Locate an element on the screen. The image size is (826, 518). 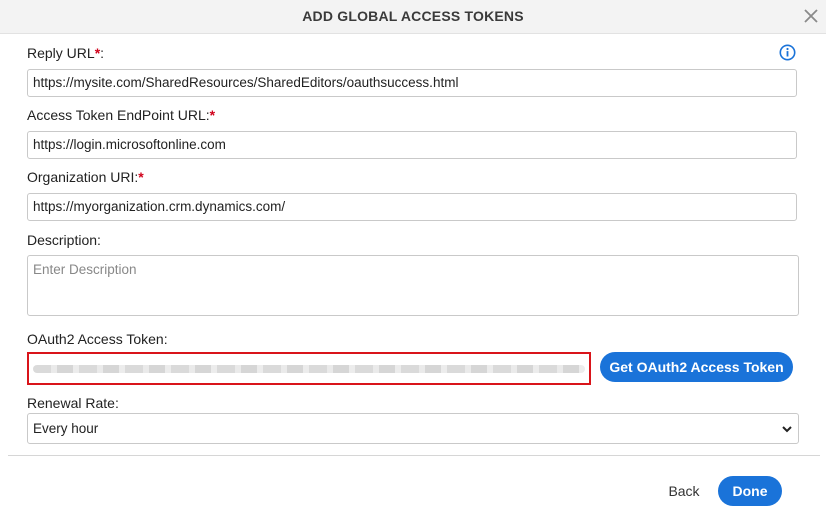
dialog-title: ADD GLOBAL ACCESS TOKENS is located at coordinates (413, 16).